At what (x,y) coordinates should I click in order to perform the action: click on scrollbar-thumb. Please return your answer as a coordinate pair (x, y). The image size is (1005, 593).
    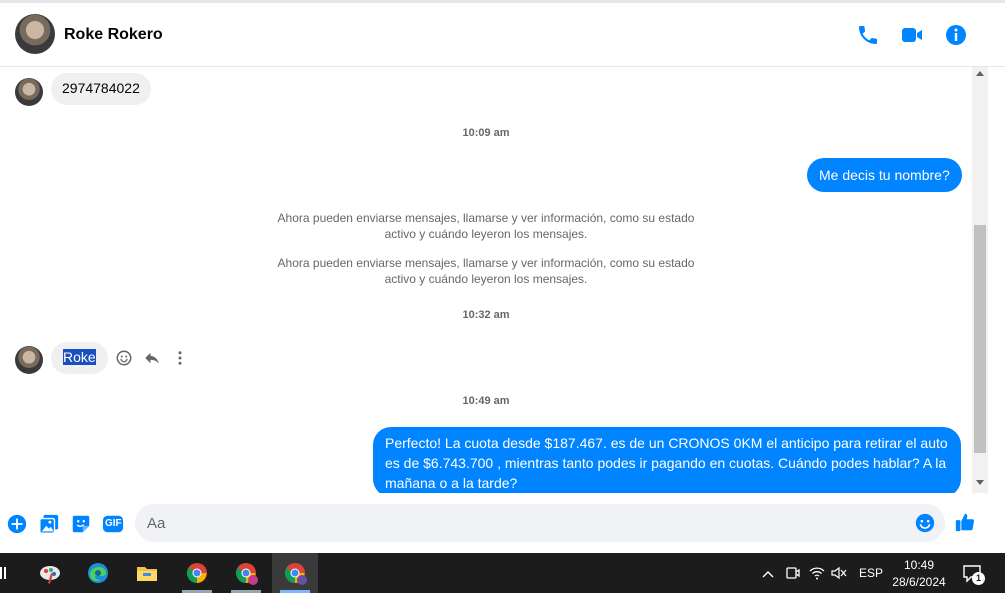
    Looking at the image, I should click on (980, 339).